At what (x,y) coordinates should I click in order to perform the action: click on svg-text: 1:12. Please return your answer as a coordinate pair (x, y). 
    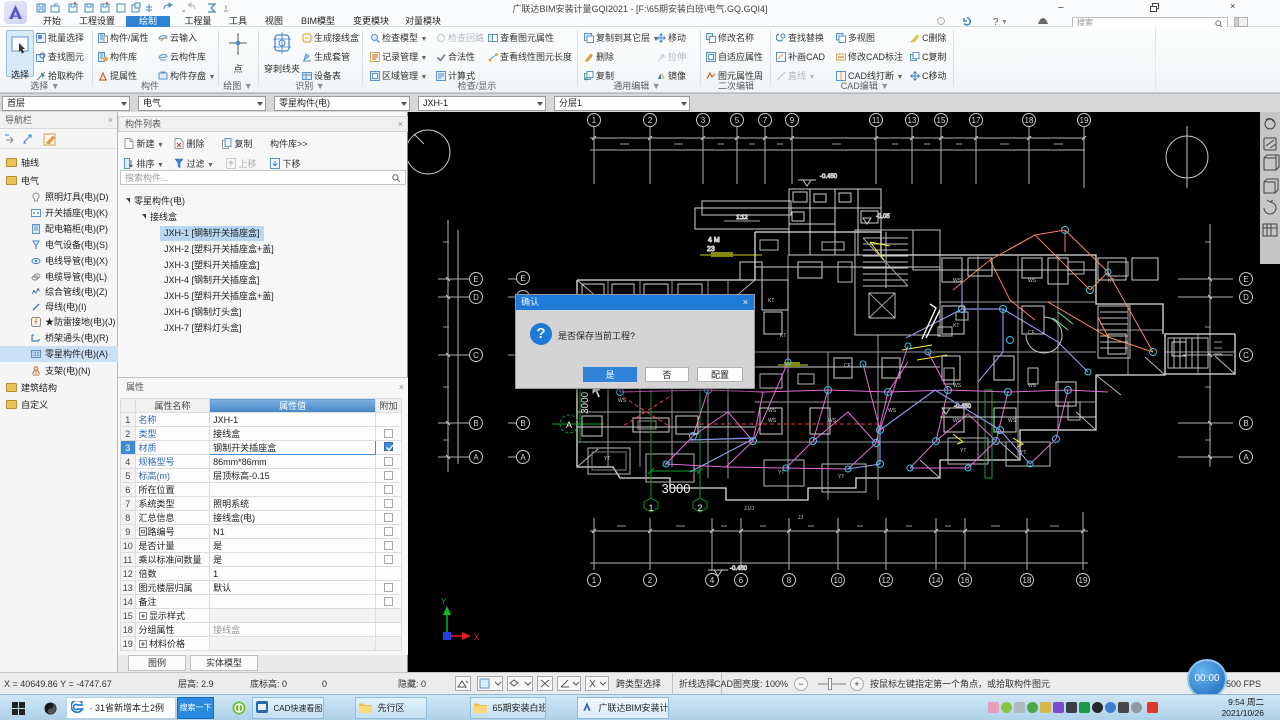
    Looking at the image, I should click on (742, 218).